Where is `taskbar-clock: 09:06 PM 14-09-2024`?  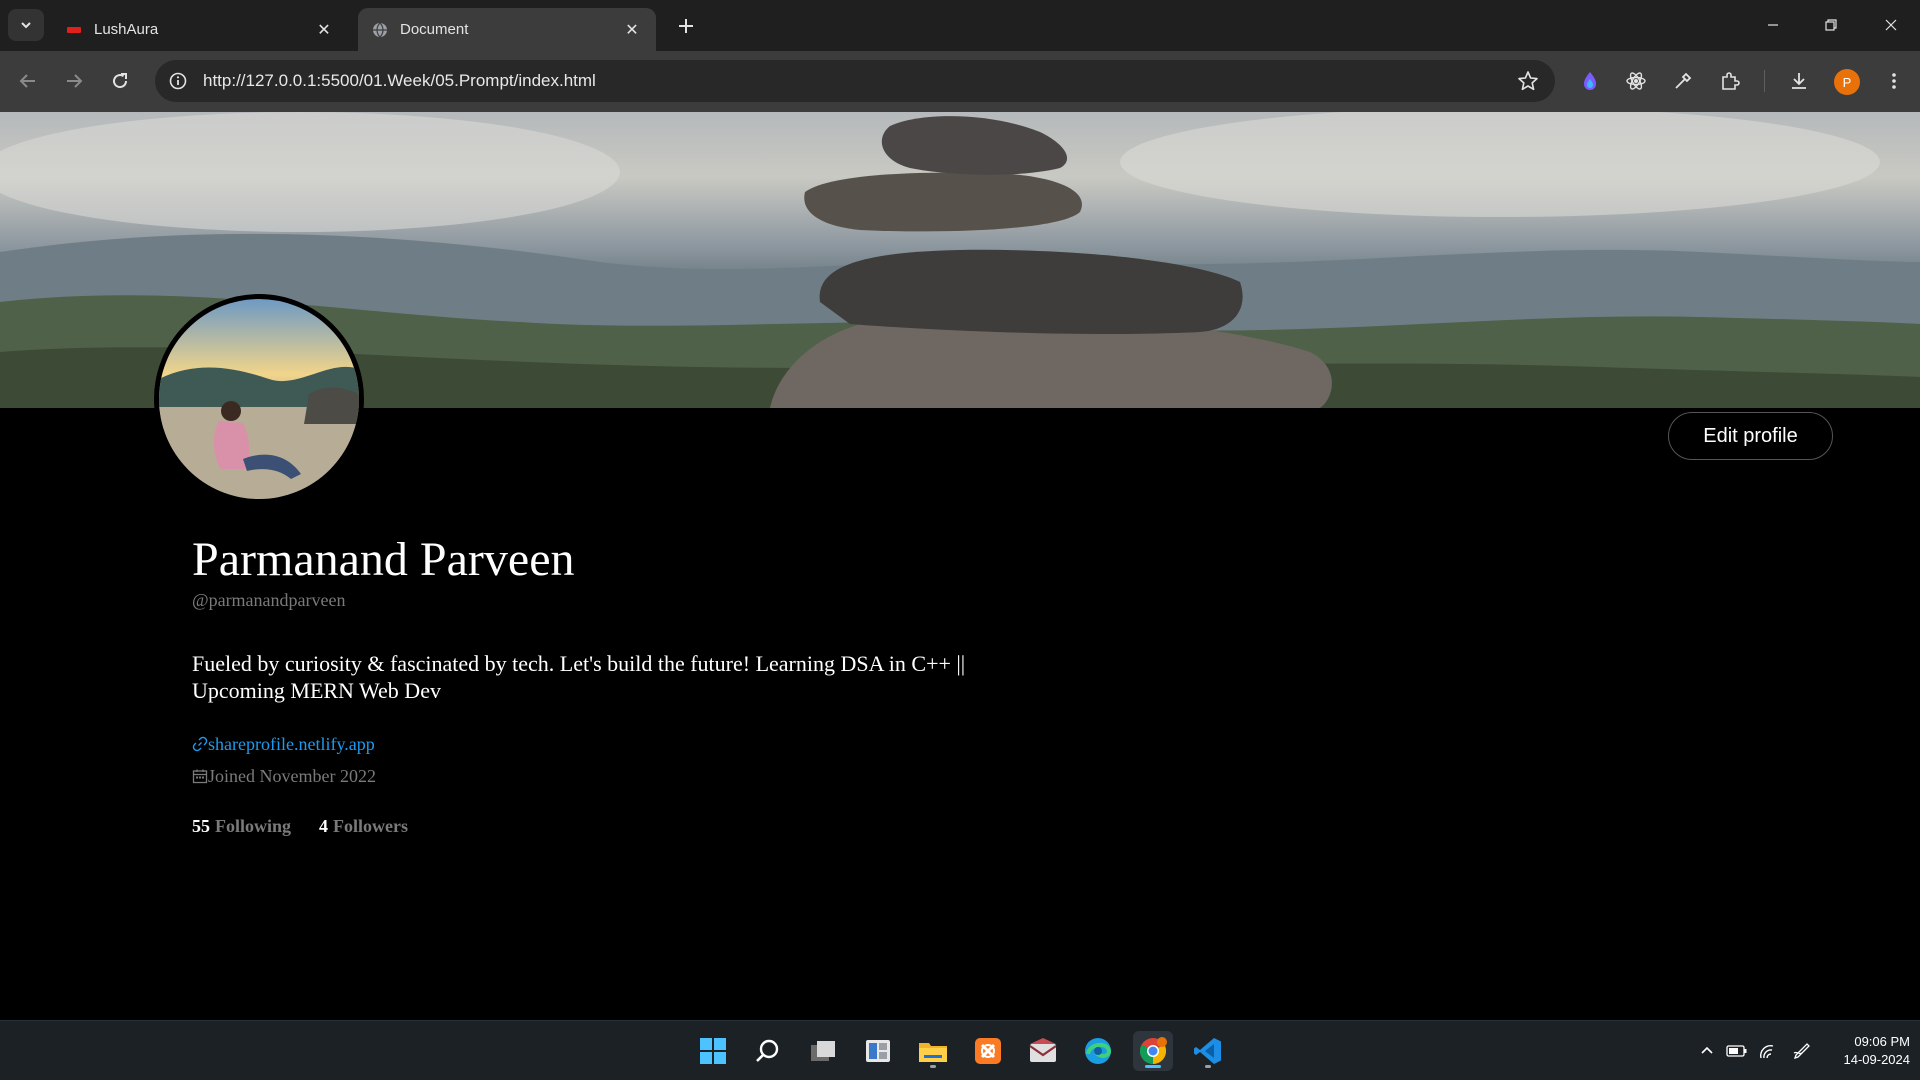 taskbar-clock: 09:06 PM 14-09-2024 is located at coordinates (1864, 1051).